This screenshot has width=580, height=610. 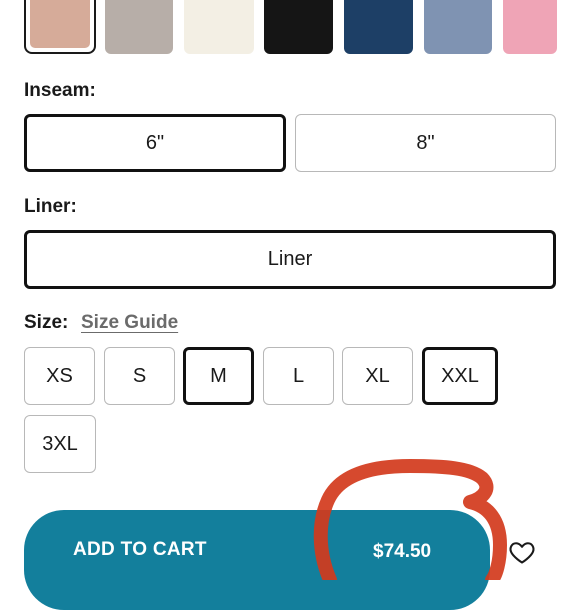 I want to click on size-option-label: XS, so click(x=59, y=375).